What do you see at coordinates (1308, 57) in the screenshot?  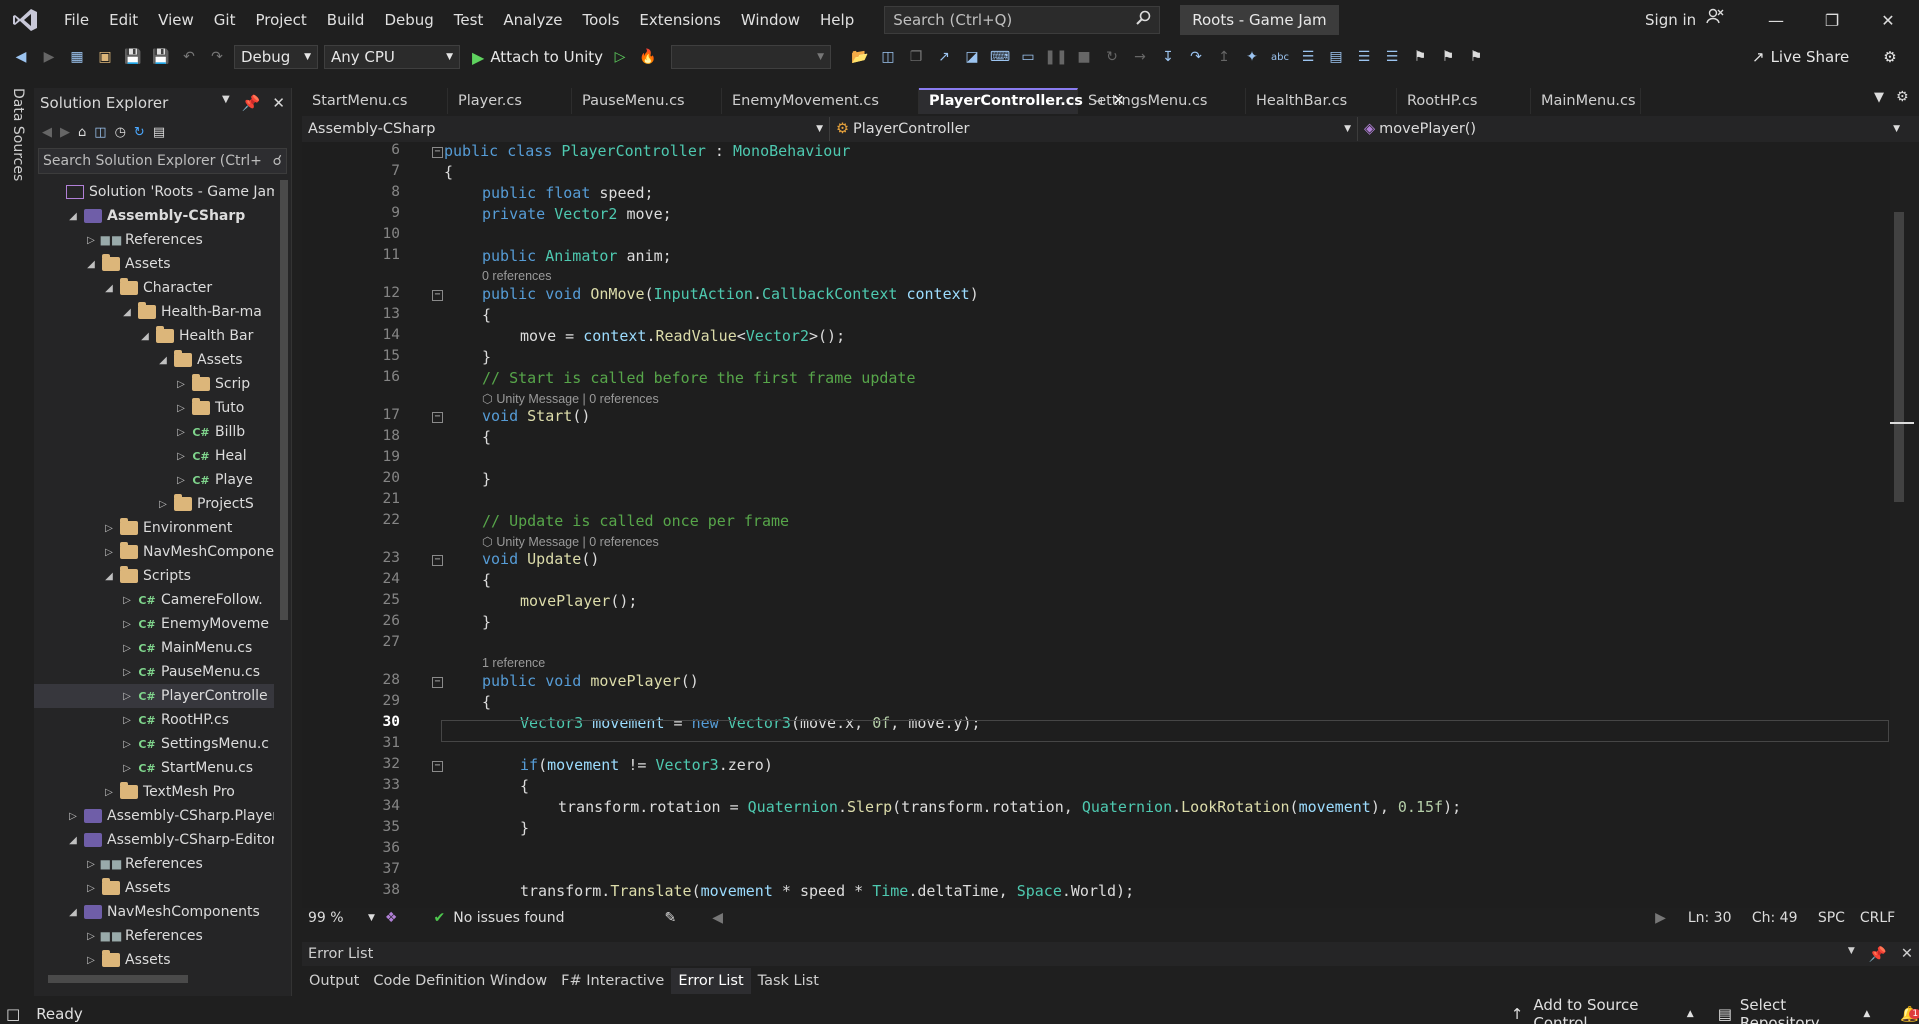 I see `align-left-icon: ☰` at bounding box center [1308, 57].